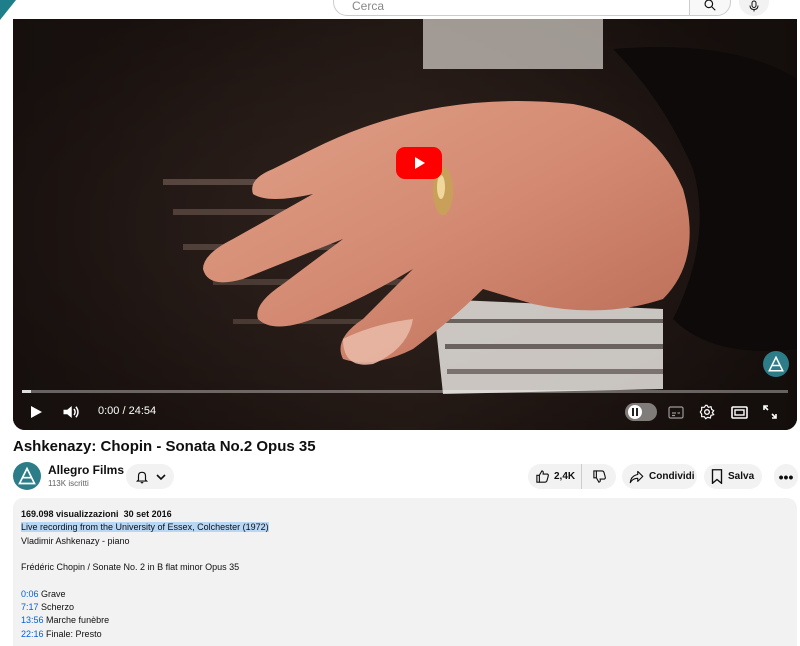 This screenshot has height=646, width=800. Describe the element at coordinates (160, 476) in the screenshot. I see `chevron-down-icon` at that location.